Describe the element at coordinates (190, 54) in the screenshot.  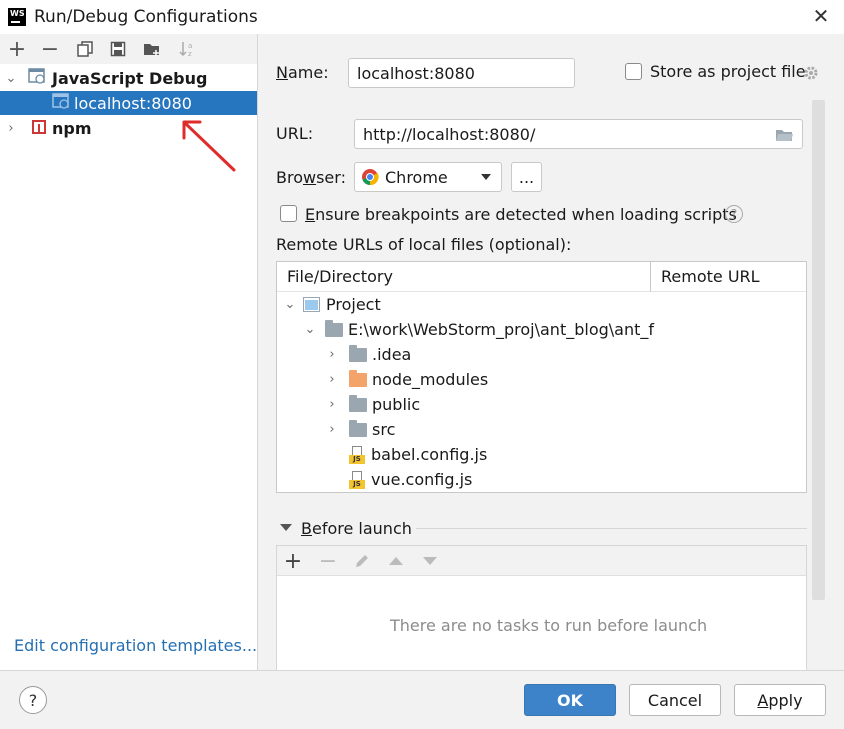
I see `svg-text: z` at that location.